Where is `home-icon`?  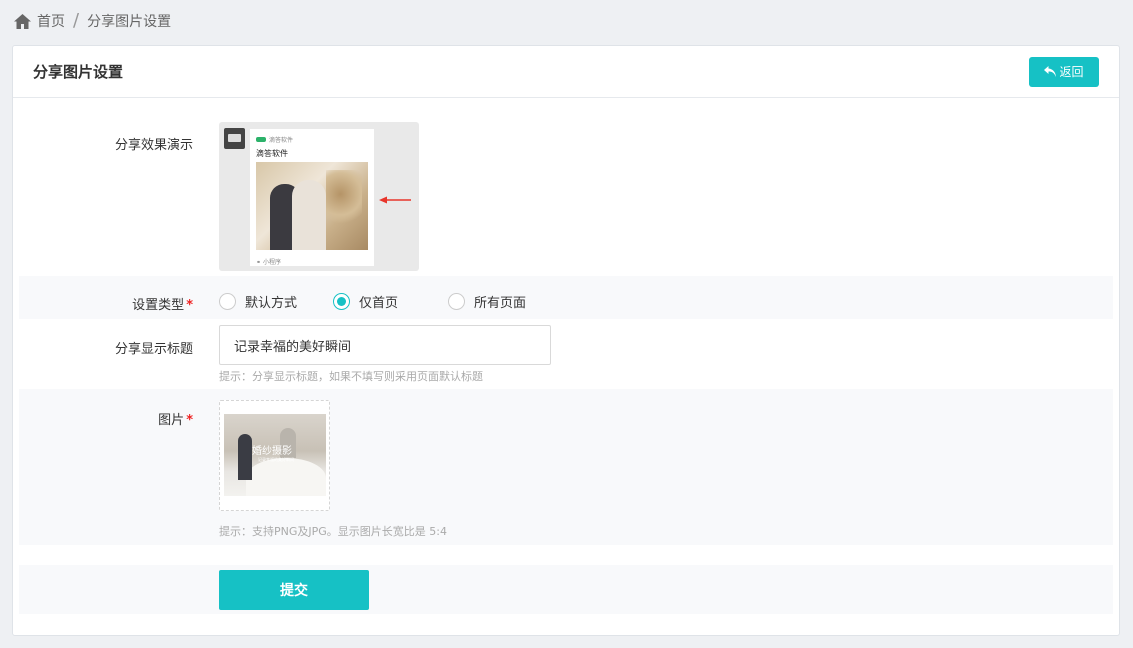
home-icon is located at coordinates (22, 21).